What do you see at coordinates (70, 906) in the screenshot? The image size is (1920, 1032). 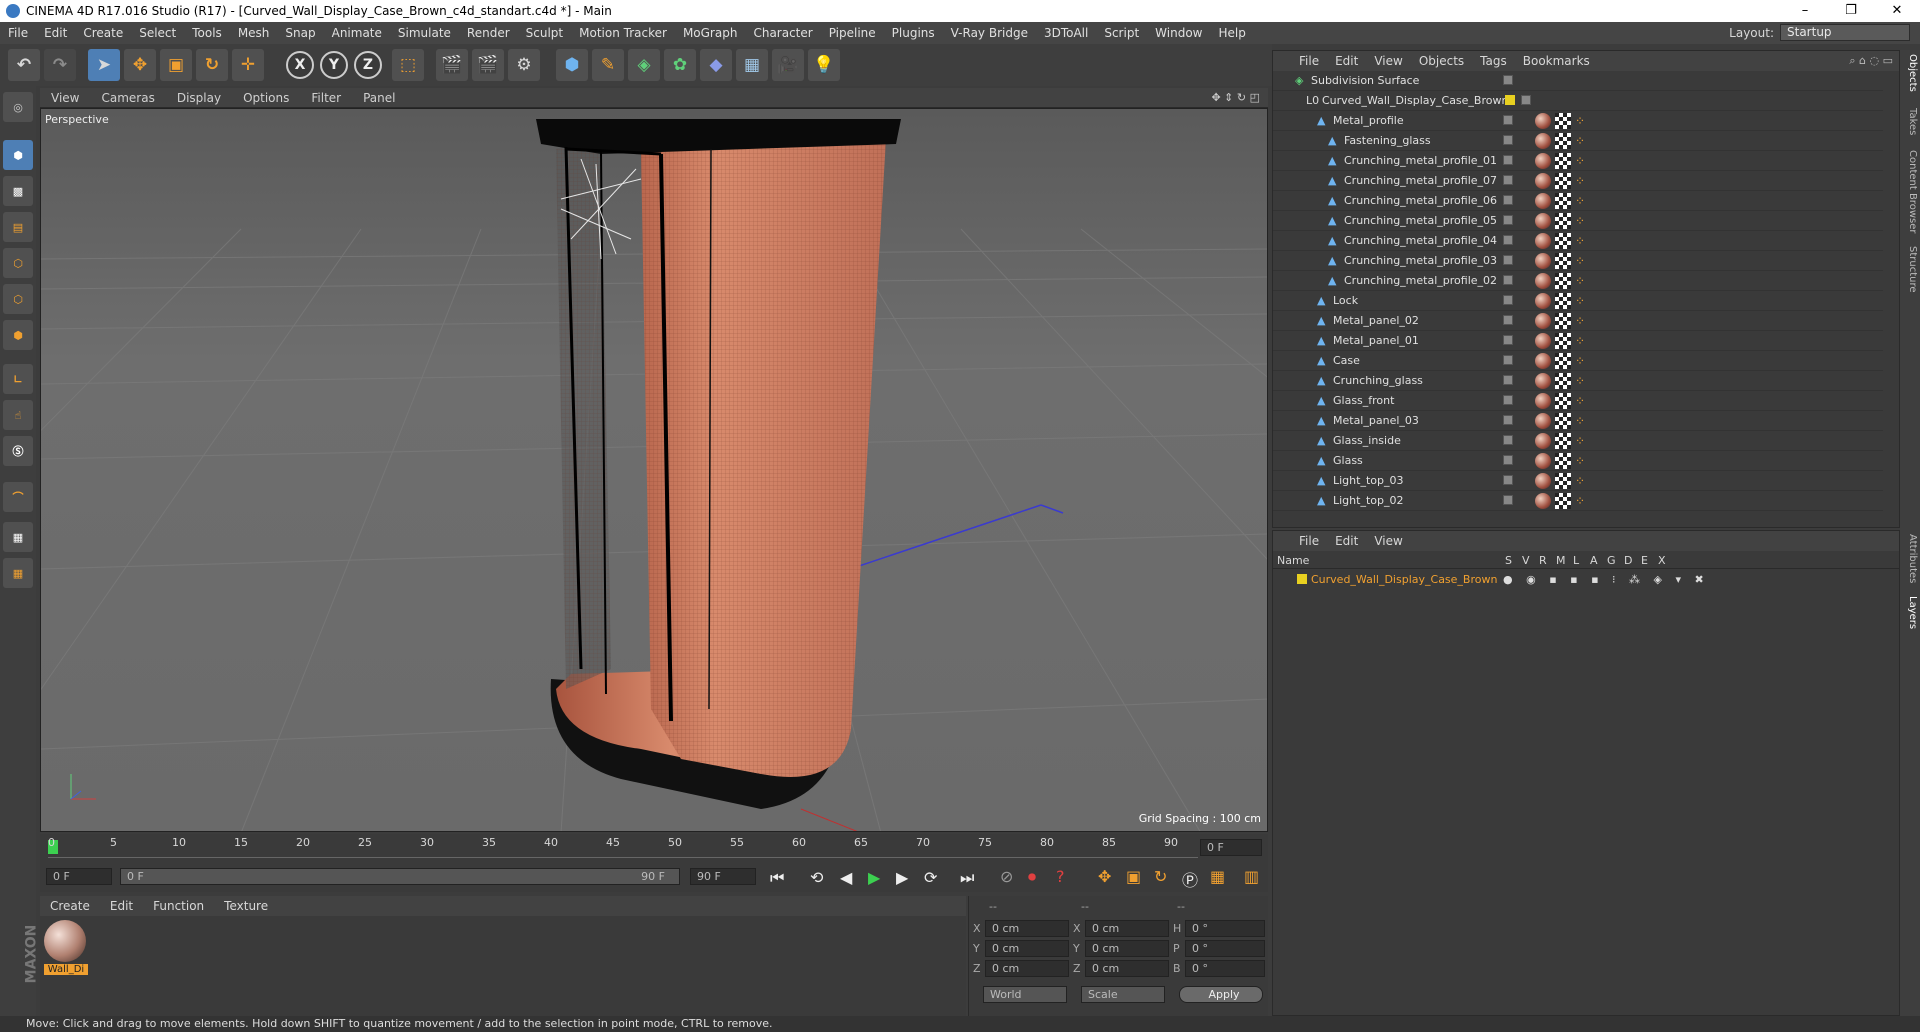 I see `material-menu-create: Create` at bounding box center [70, 906].